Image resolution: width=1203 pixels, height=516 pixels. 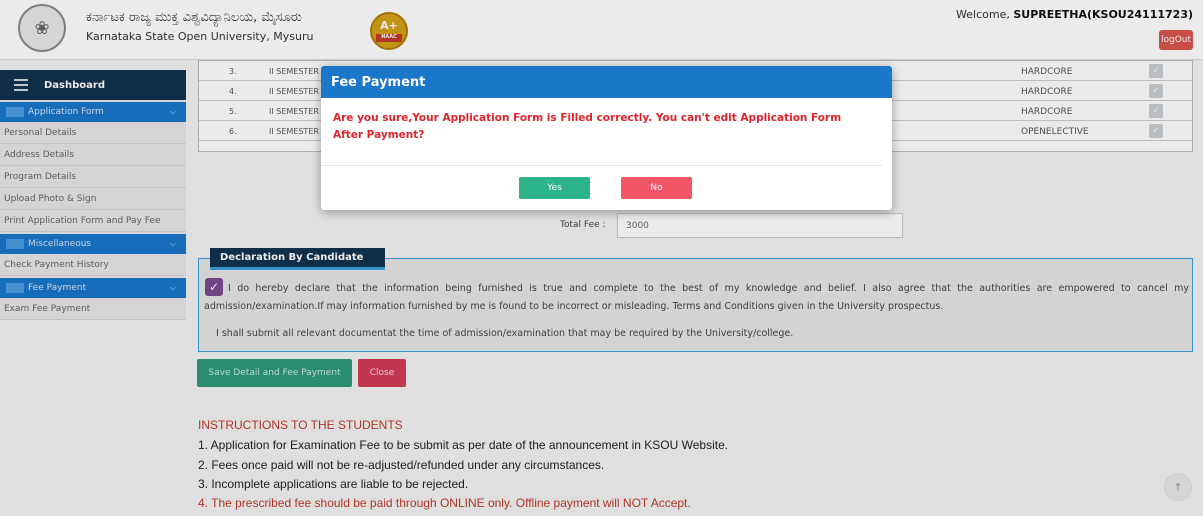 I want to click on no-button: No, so click(x=656, y=188).